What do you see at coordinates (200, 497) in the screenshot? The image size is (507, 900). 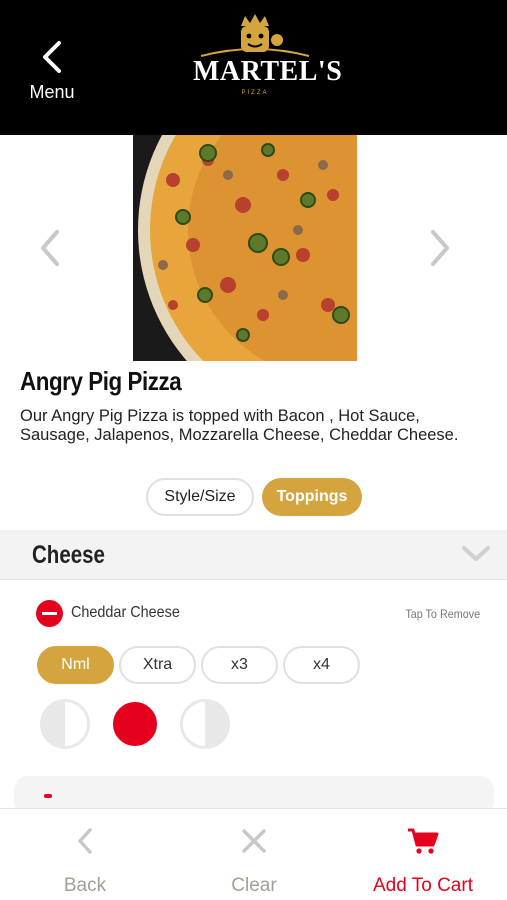 I see `tab-style-size: Style/Size` at bounding box center [200, 497].